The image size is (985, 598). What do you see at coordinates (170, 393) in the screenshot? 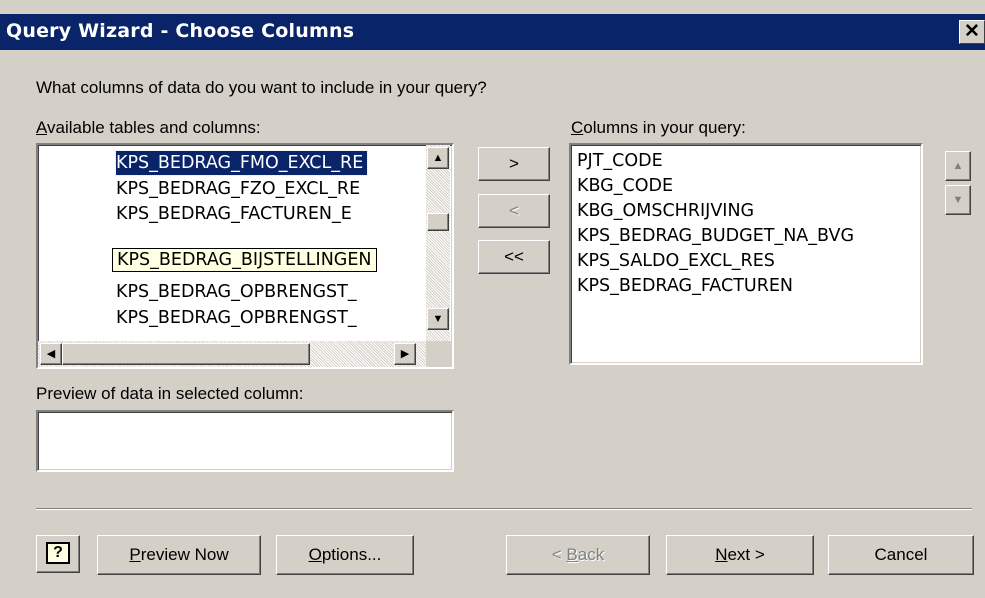
I see `preview-label: Preview of data in selected column:` at bounding box center [170, 393].